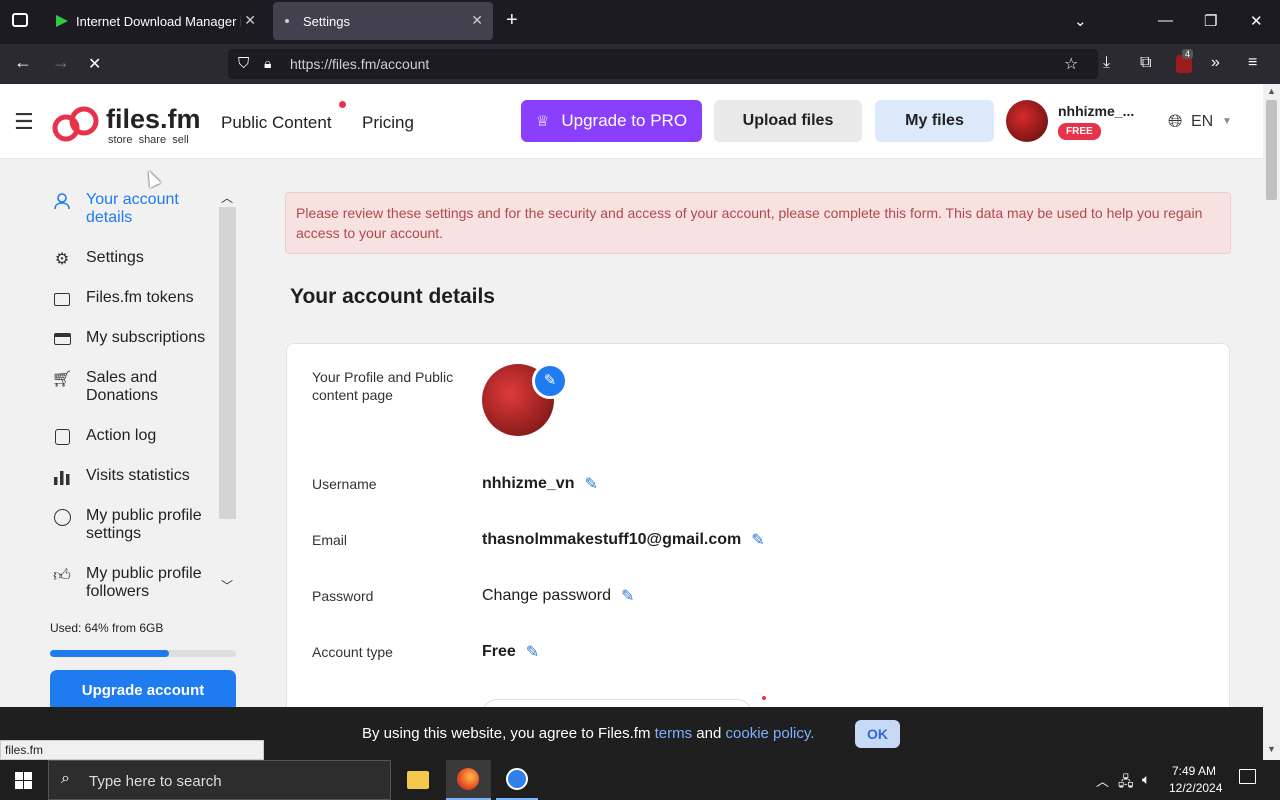 The height and width of the screenshot is (800, 1280). Describe the element at coordinates (110, 653) in the screenshot. I see `storage-progress-fill` at that location.